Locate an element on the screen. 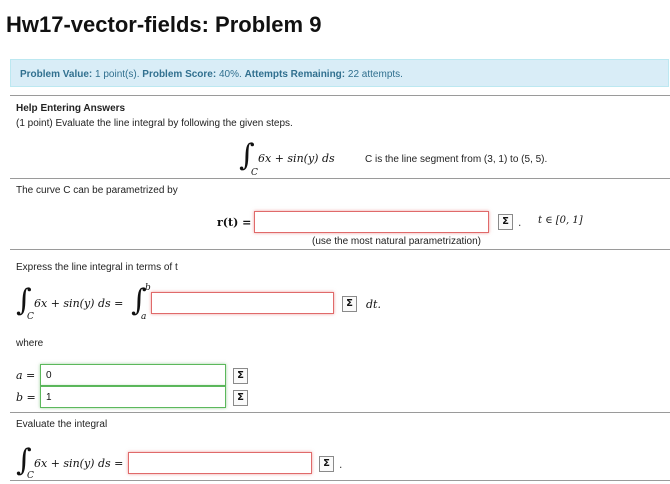 Image resolution: width=670 pixels, height=484 pixels. dt-label: dt. is located at coordinates (373, 304).